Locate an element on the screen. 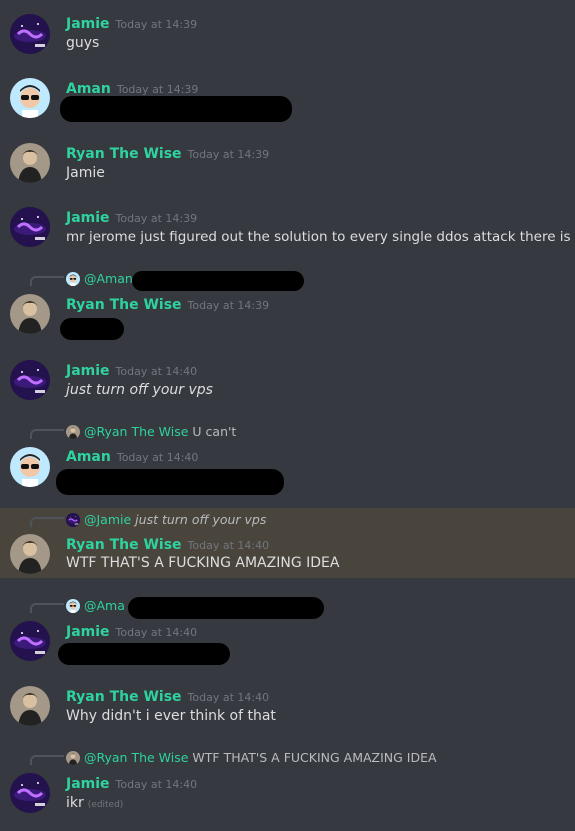  reply-mention: @Ama is located at coordinates (104, 605).